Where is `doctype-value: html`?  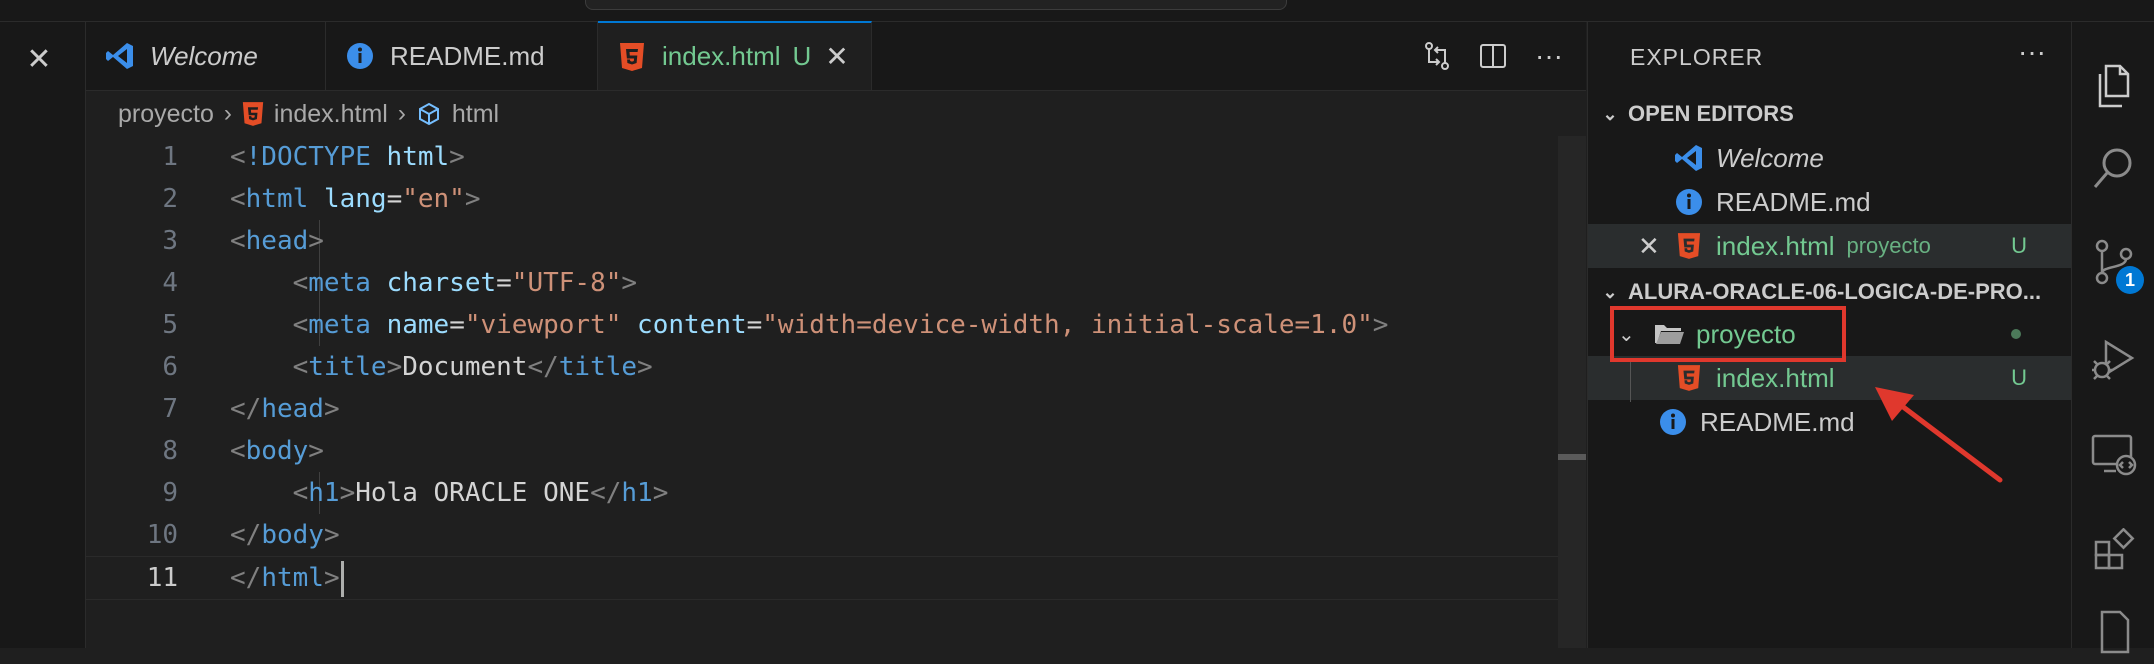 doctype-value: html is located at coordinates (418, 157).